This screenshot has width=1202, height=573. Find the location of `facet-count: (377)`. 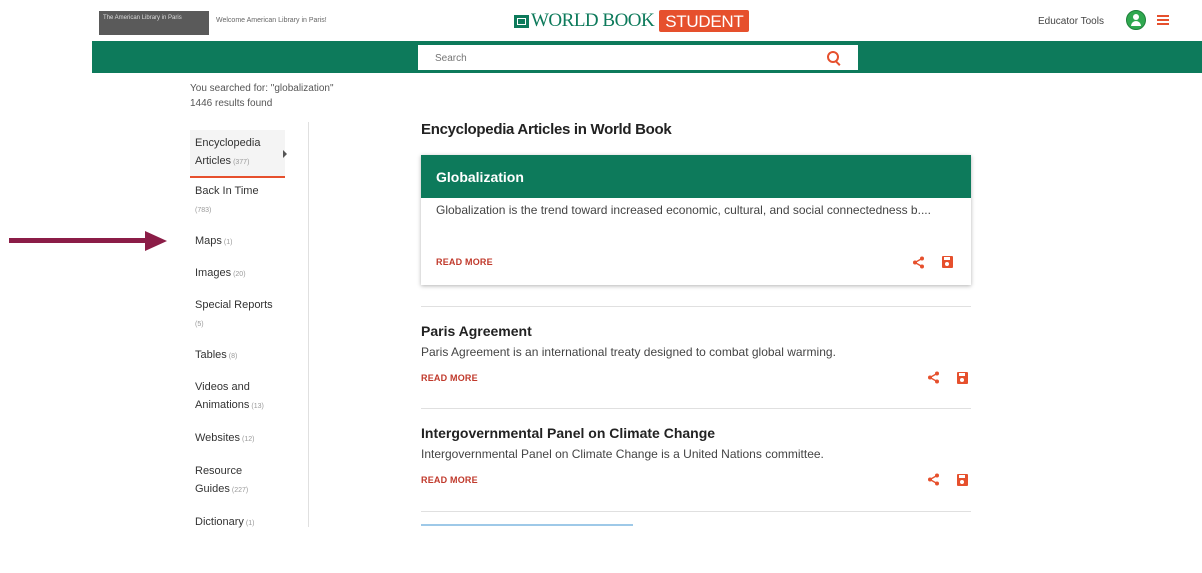

facet-count: (377) is located at coordinates (241, 162).